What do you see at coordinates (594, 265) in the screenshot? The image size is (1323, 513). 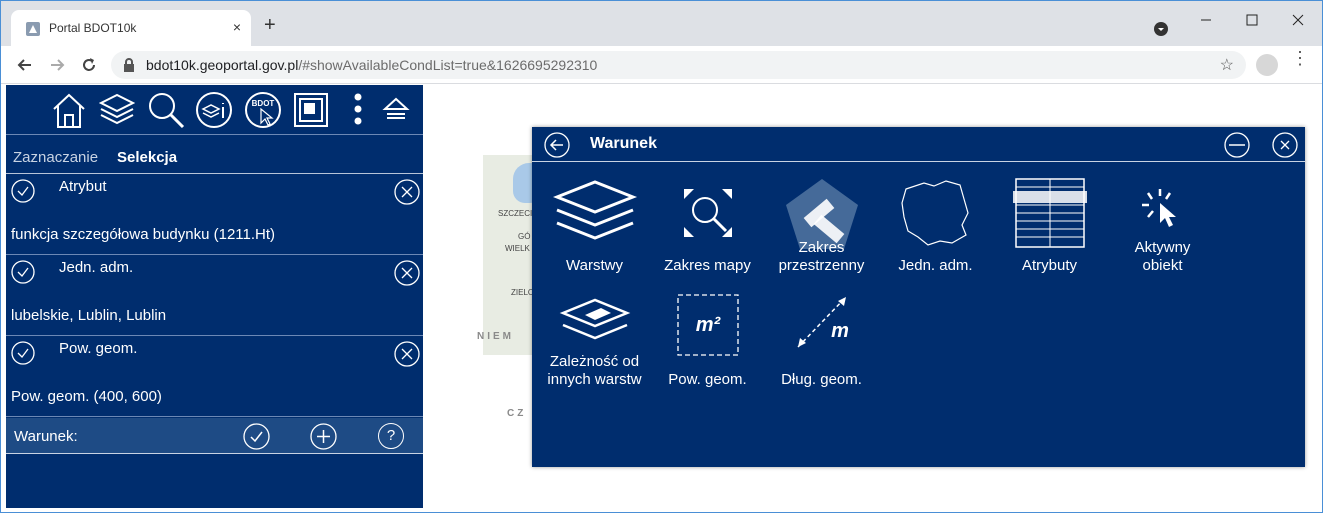 I see `option-label: Warstwy` at bounding box center [594, 265].